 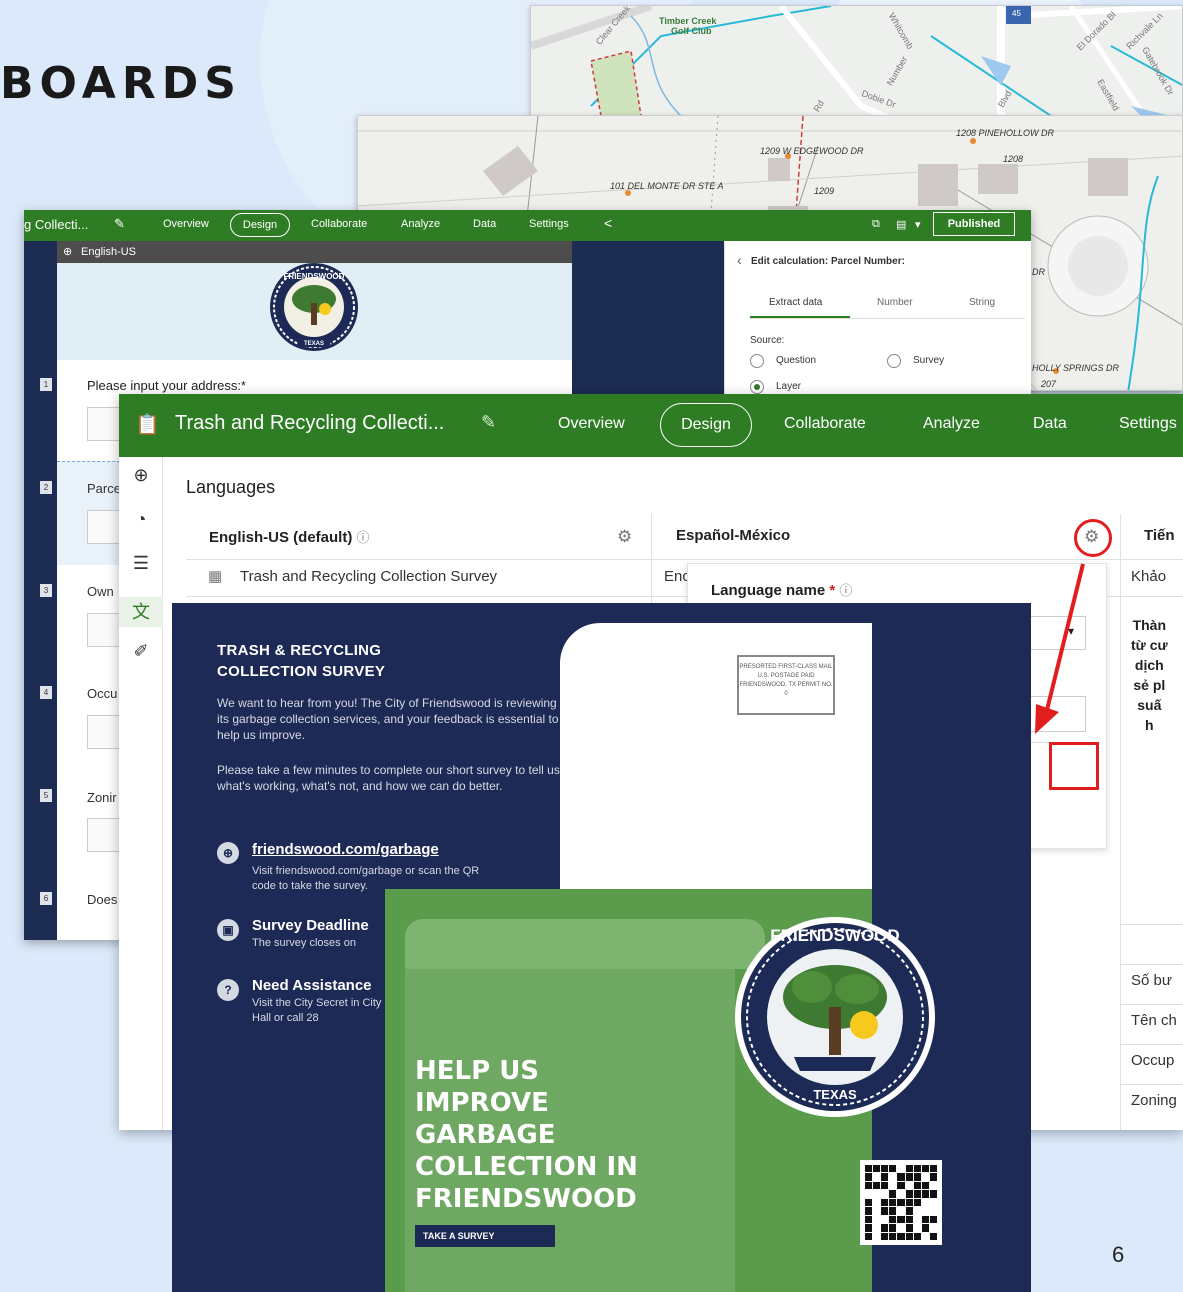 What do you see at coordinates (757, 387) in the screenshot?
I see `radio-layer` at bounding box center [757, 387].